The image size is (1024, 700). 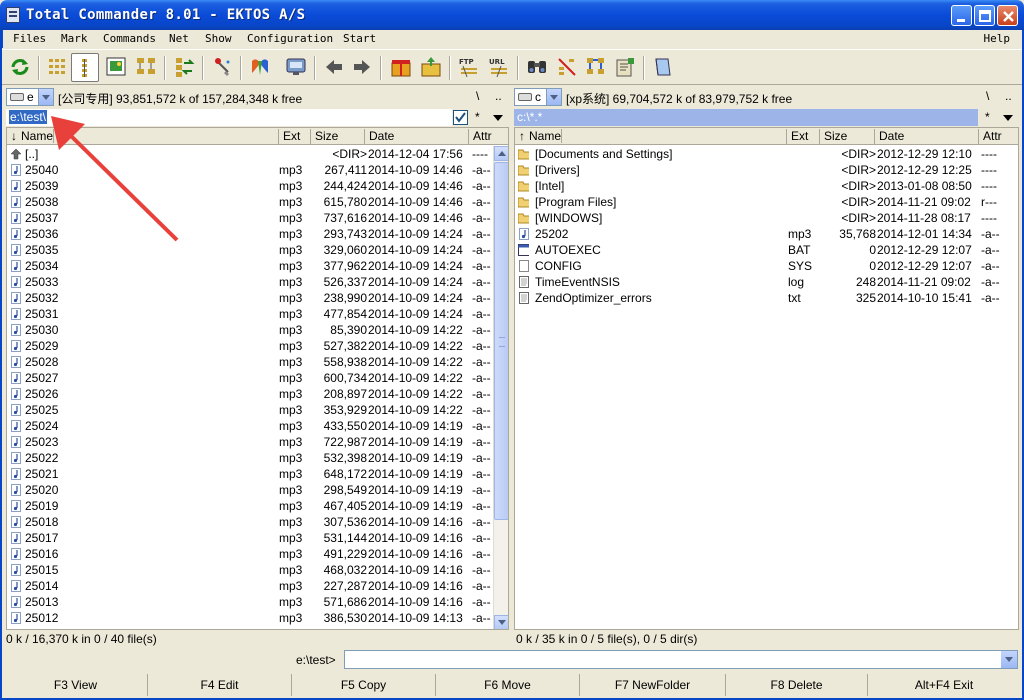 What do you see at coordinates (596, 67) in the screenshot?
I see `tools-icon` at bounding box center [596, 67].